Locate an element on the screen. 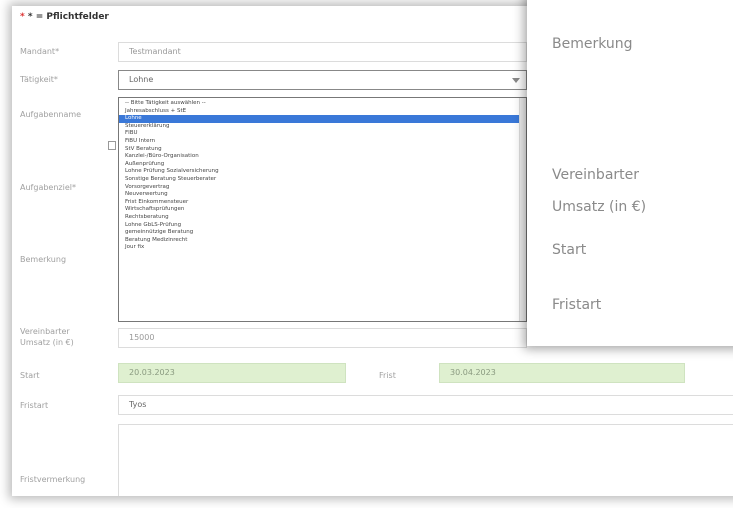 The image size is (733, 508). dropdown-option: FIBU is located at coordinates (322, 134).